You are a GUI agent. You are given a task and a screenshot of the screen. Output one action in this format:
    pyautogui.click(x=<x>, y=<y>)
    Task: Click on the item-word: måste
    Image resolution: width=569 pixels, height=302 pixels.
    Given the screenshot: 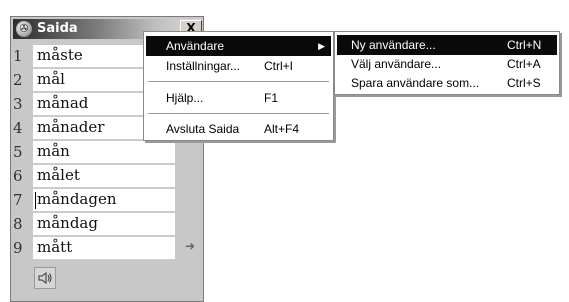 What is the action you would take?
    pyautogui.click(x=60, y=55)
    